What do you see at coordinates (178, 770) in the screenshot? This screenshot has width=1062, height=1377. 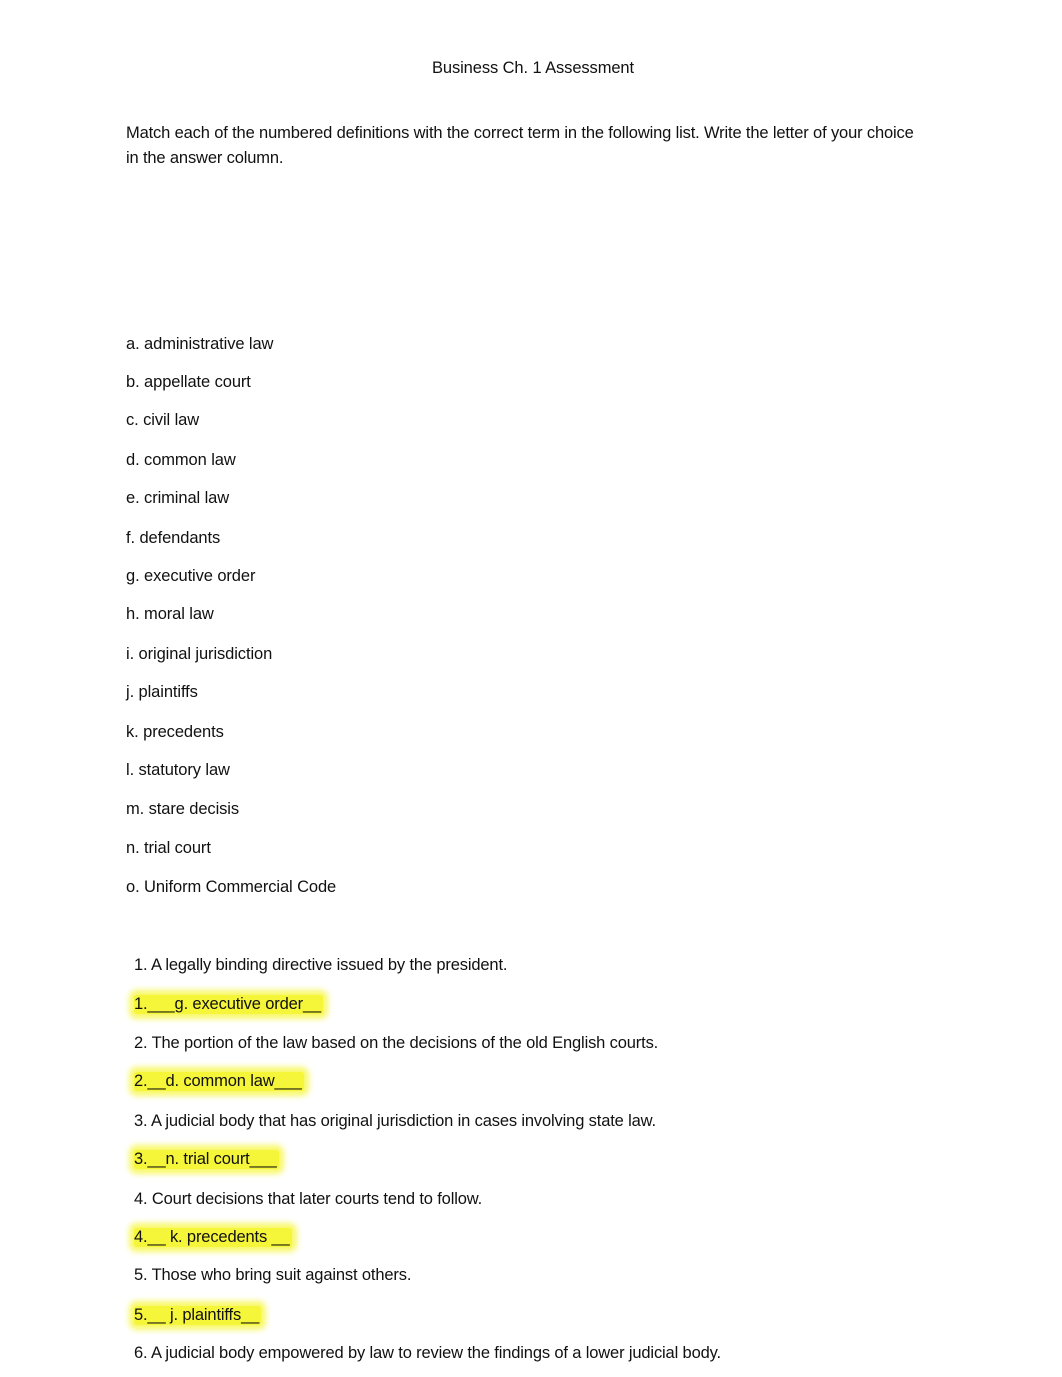 I see `term-item: l. statutory law` at bounding box center [178, 770].